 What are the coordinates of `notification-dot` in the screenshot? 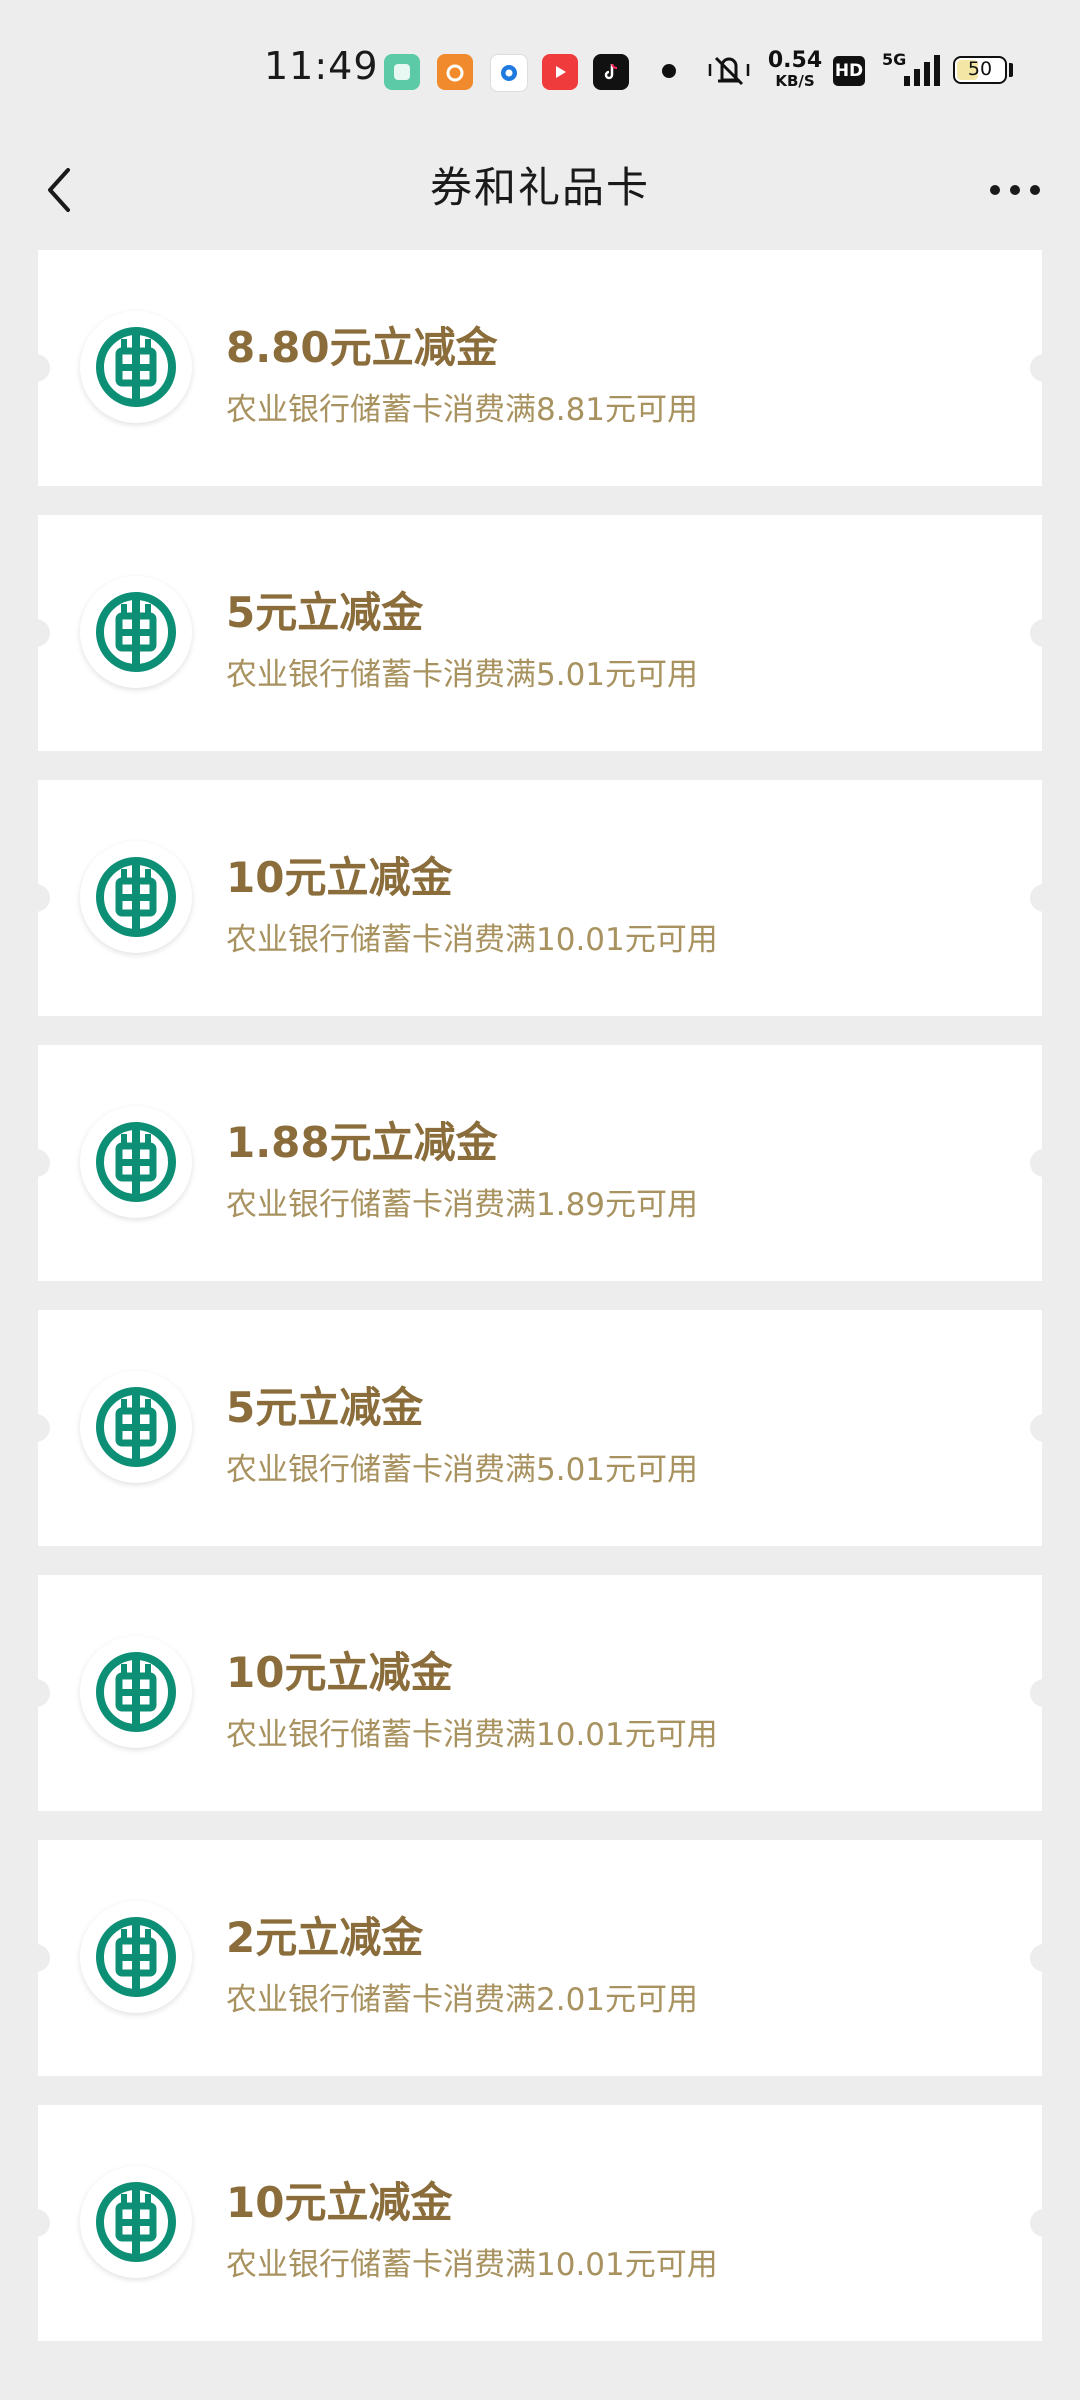 It's located at (669, 71).